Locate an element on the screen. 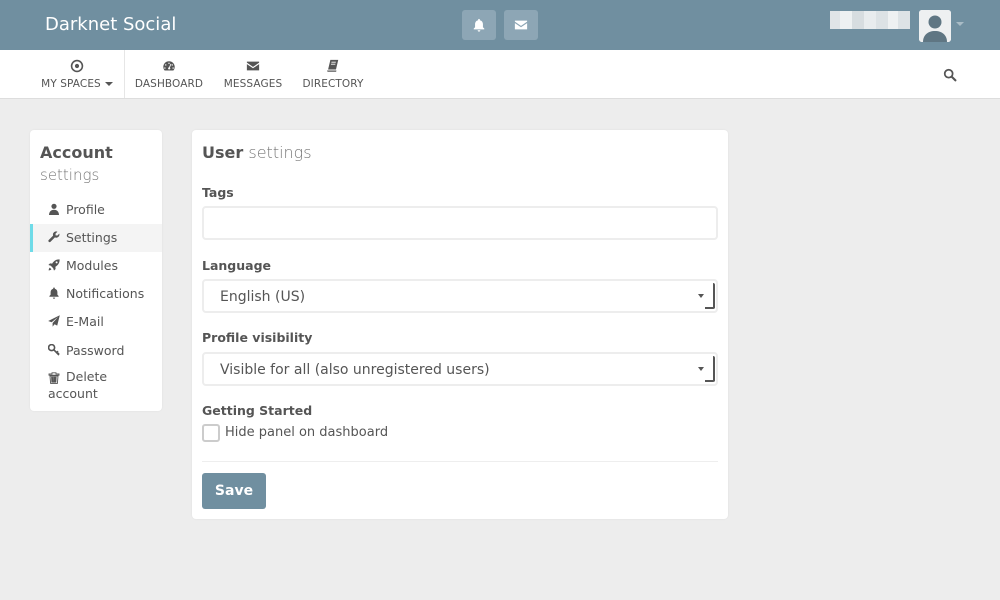 This screenshot has width=1000, height=600. nav-messages-label: MESSAGES is located at coordinates (253, 84).